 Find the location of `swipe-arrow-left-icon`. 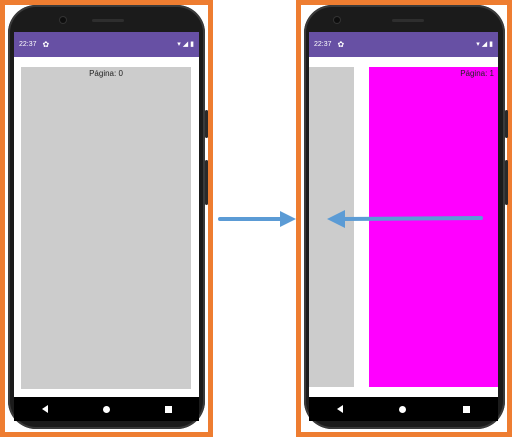

swipe-arrow-left-icon is located at coordinates (405, 219).